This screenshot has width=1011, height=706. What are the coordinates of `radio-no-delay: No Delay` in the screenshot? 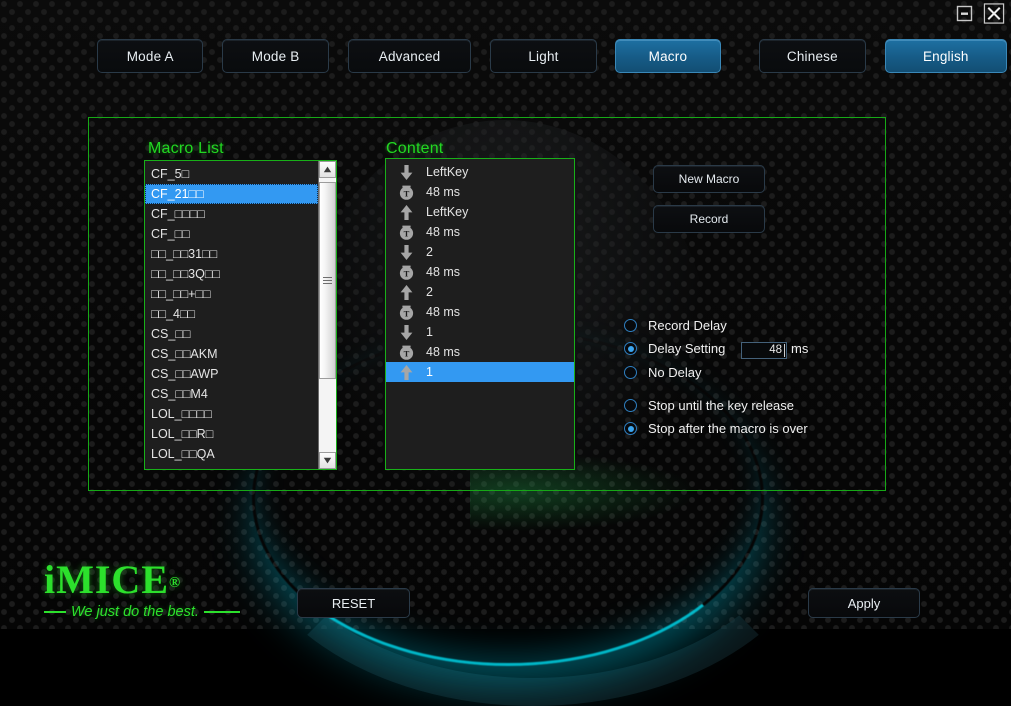 It's located at (662, 372).